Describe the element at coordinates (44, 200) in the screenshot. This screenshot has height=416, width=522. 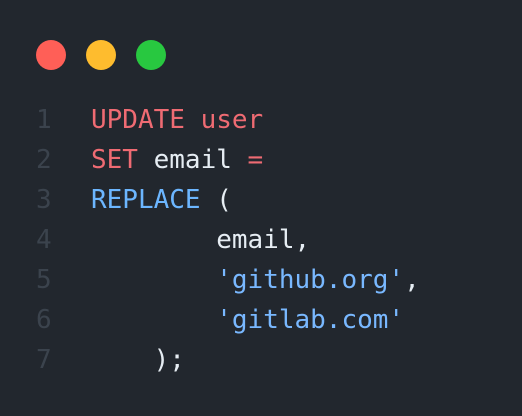
I see `line-number: 3` at that location.